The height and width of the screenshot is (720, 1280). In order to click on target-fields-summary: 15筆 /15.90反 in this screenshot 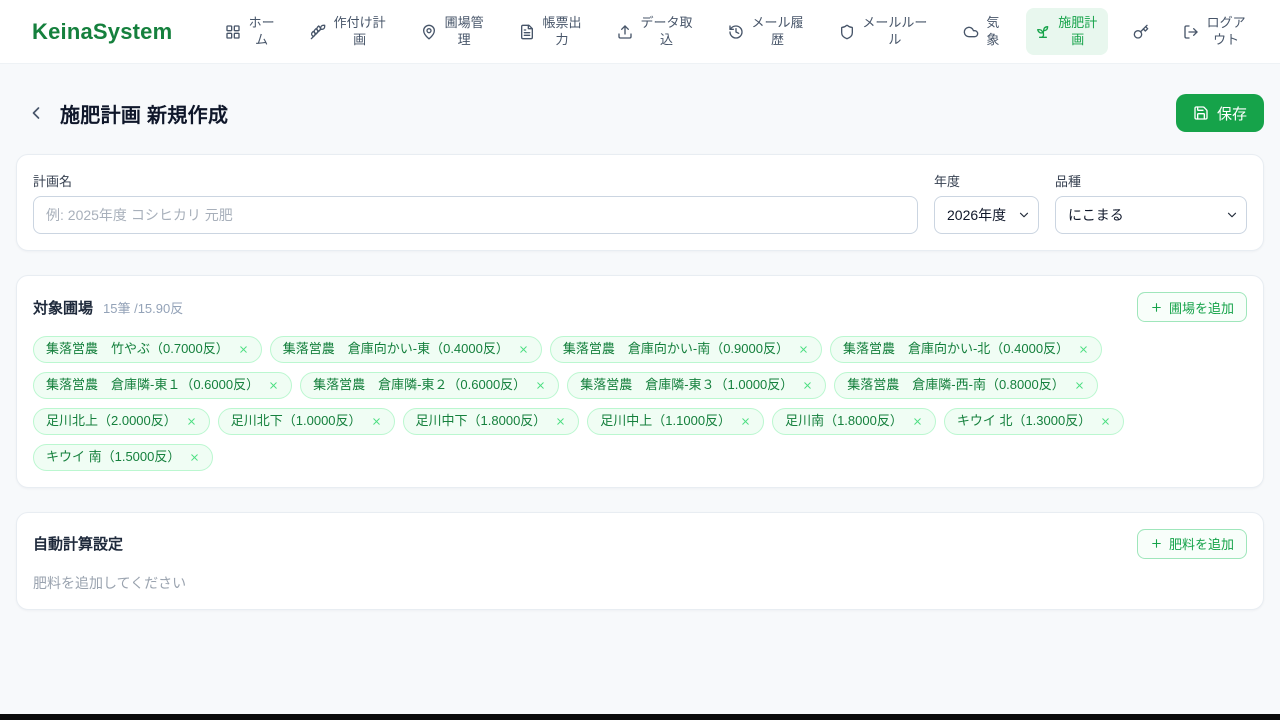, I will do `click(143, 308)`.